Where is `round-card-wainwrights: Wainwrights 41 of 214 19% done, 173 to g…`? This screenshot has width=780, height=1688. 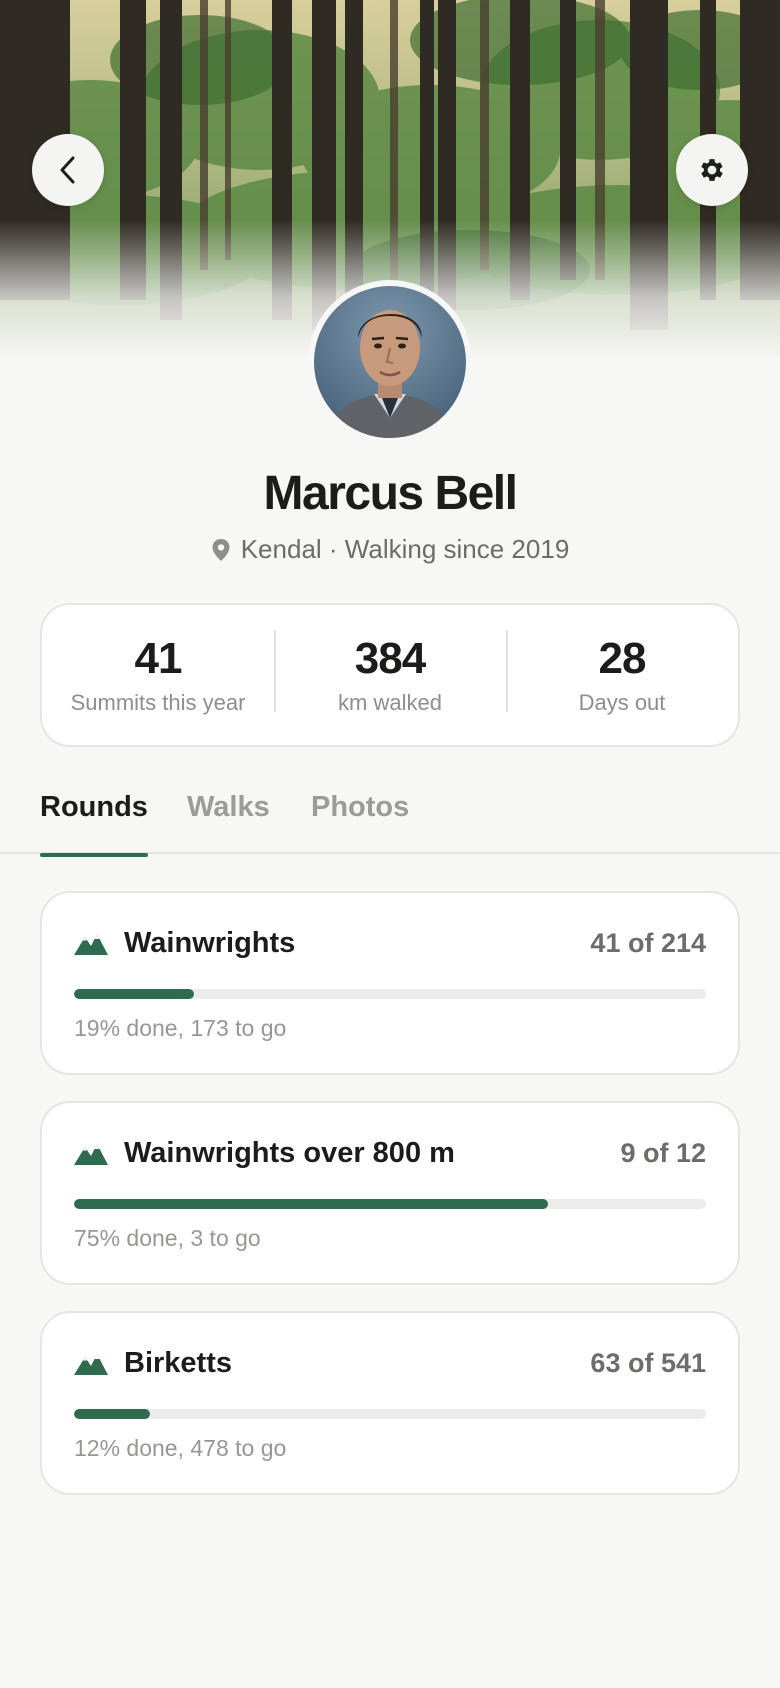 round-card-wainwrights: Wainwrights 41 of 214 19% done, 173 to g… is located at coordinates (390, 983).